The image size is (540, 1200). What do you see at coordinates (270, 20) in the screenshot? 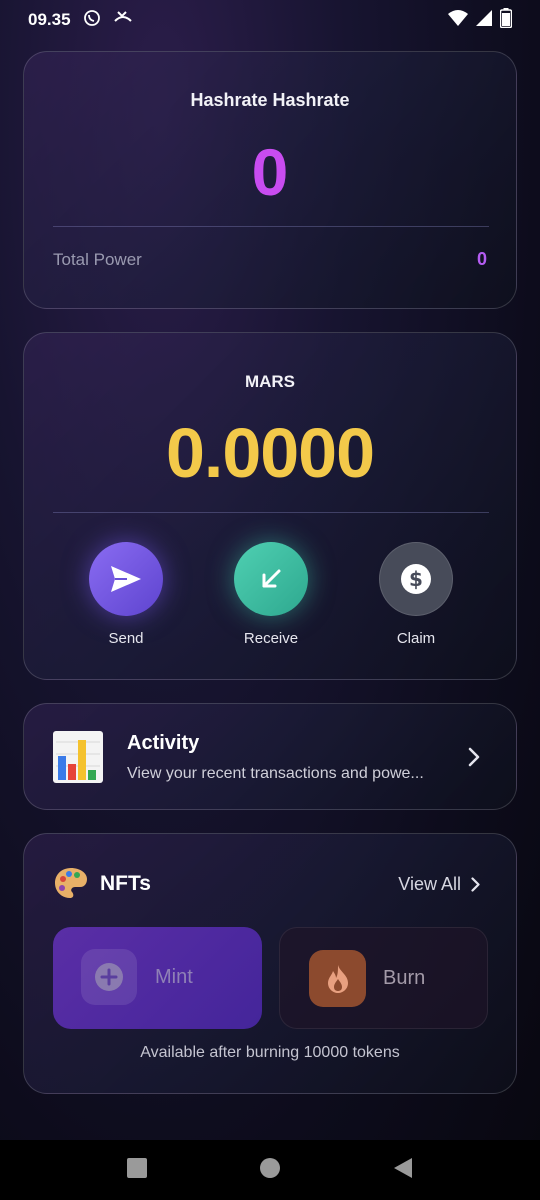
I see `status-bar: 09.35` at bounding box center [270, 20].